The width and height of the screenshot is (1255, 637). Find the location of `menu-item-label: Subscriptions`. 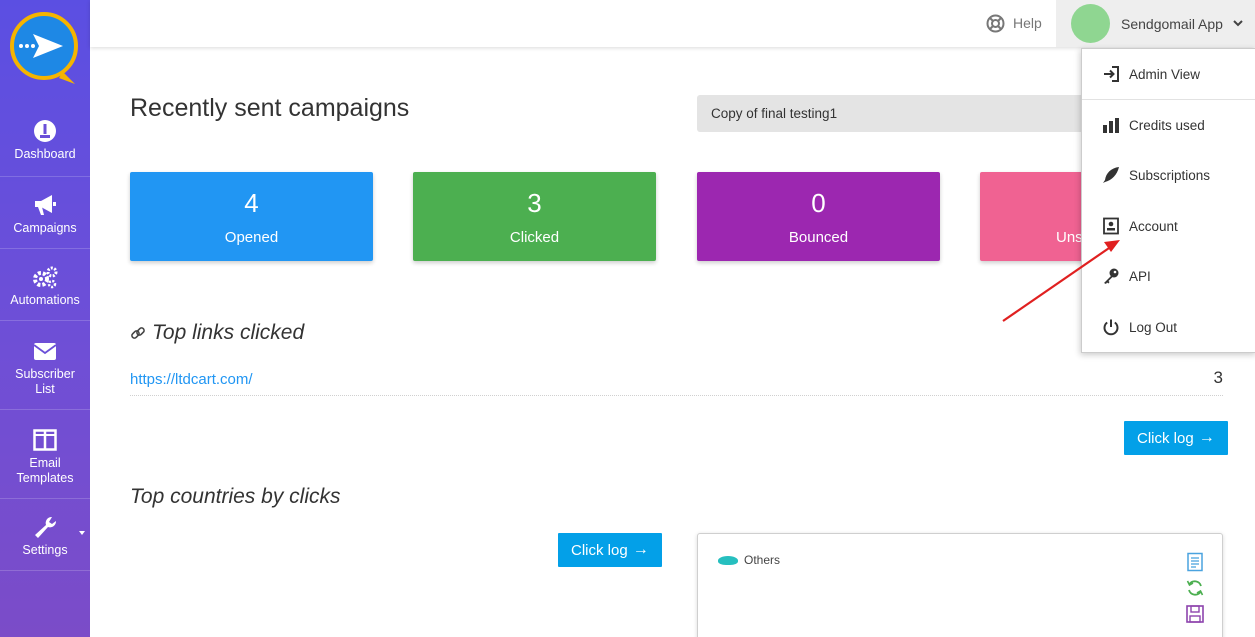

menu-item-label: Subscriptions is located at coordinates (1170, 175).